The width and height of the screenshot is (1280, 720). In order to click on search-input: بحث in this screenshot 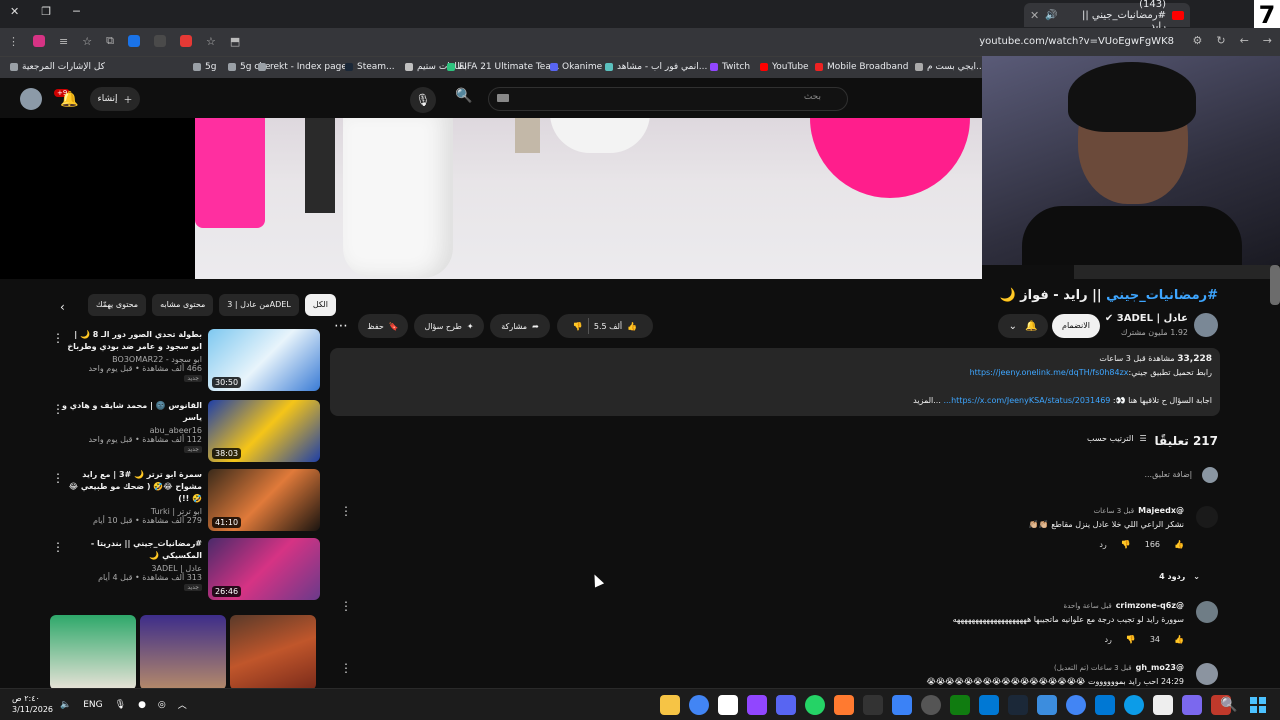, I will do `click(668, 99)`.